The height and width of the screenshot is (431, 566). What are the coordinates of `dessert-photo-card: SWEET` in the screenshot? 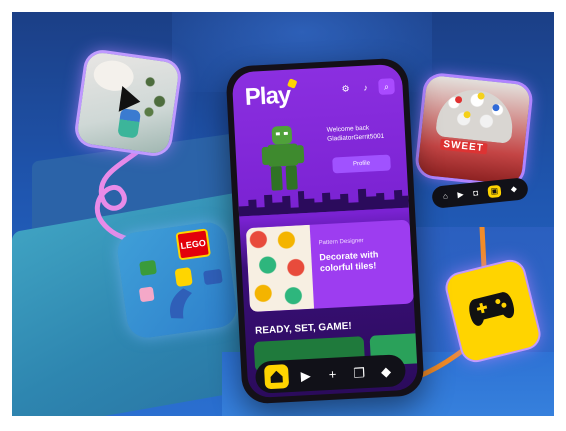 It's located at (474, 130).